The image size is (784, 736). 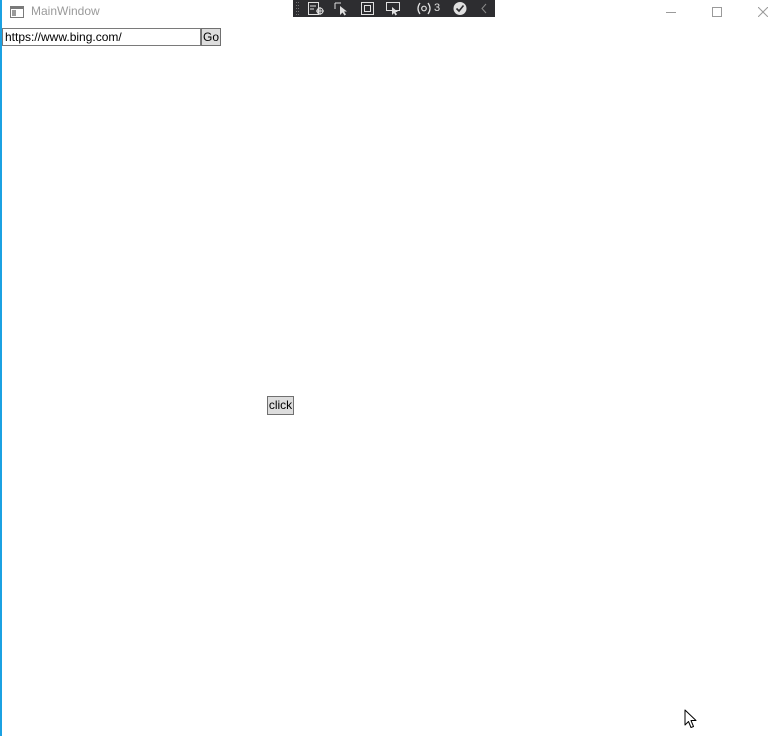 What do you see at coordinates (691, 719) in the screenshot?
I see `mouse-pointer-icon` at bounding box center [691, 719].